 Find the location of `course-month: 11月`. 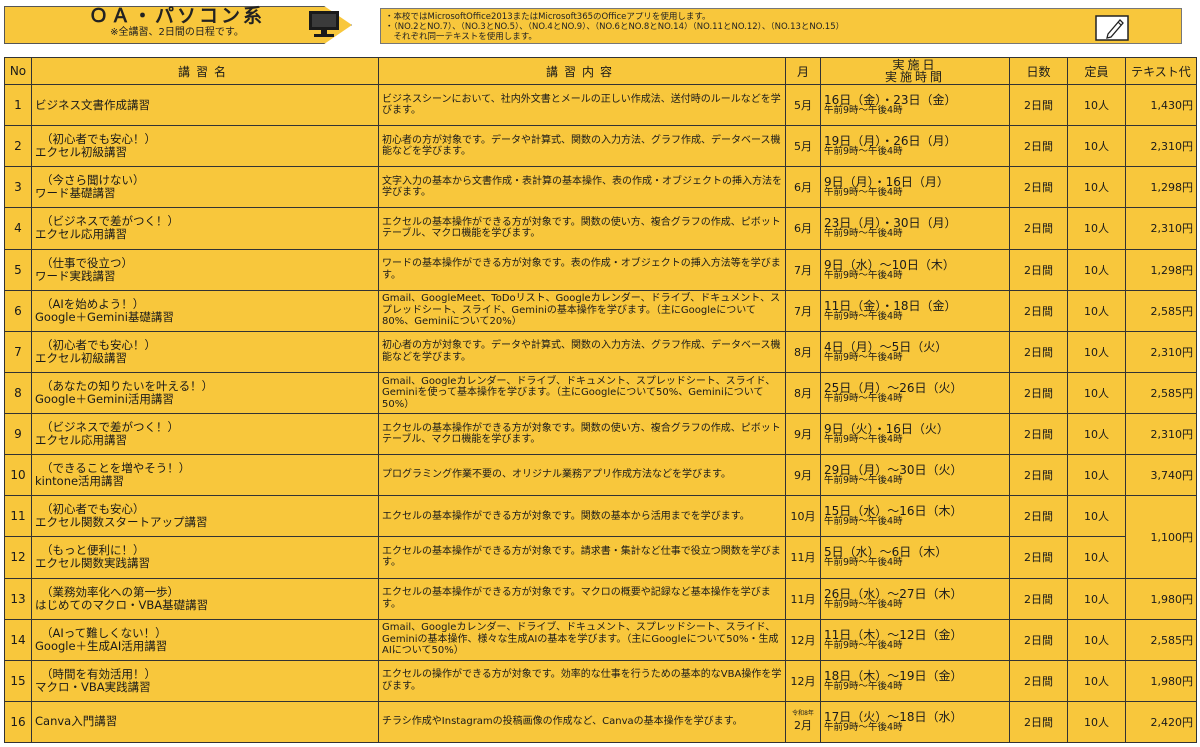

course-month: 11月 is located at coordinates (803, 599).